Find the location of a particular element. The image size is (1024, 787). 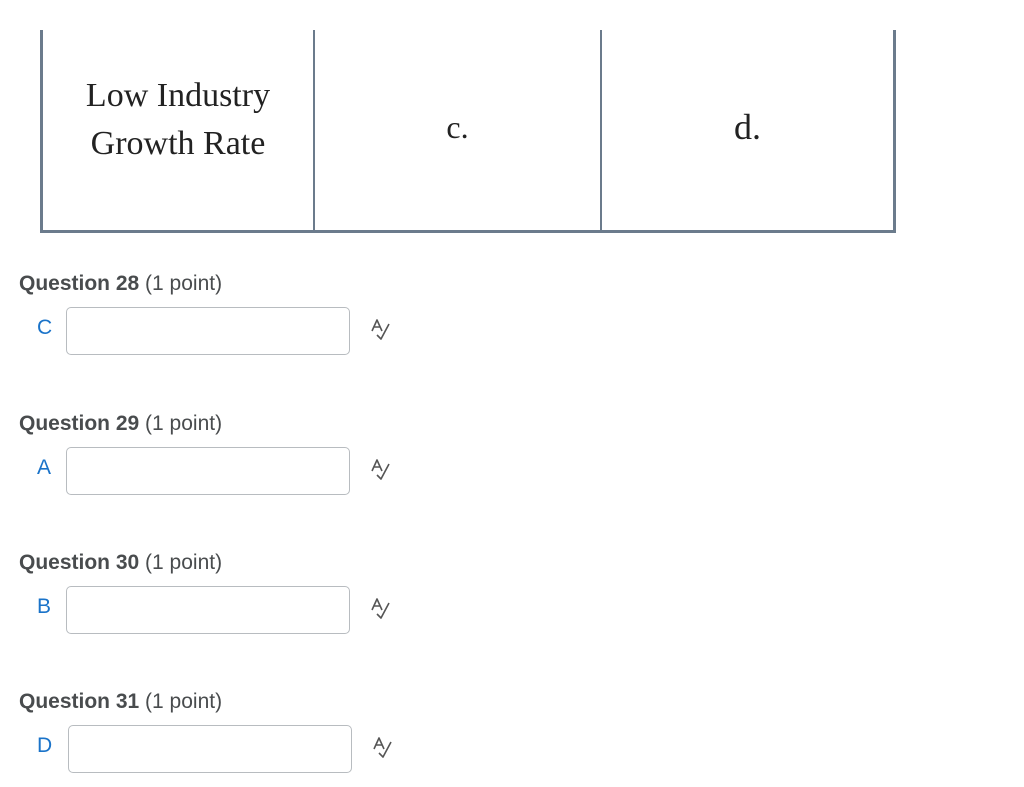

answer-label: D is located at coordinates (45, 745).